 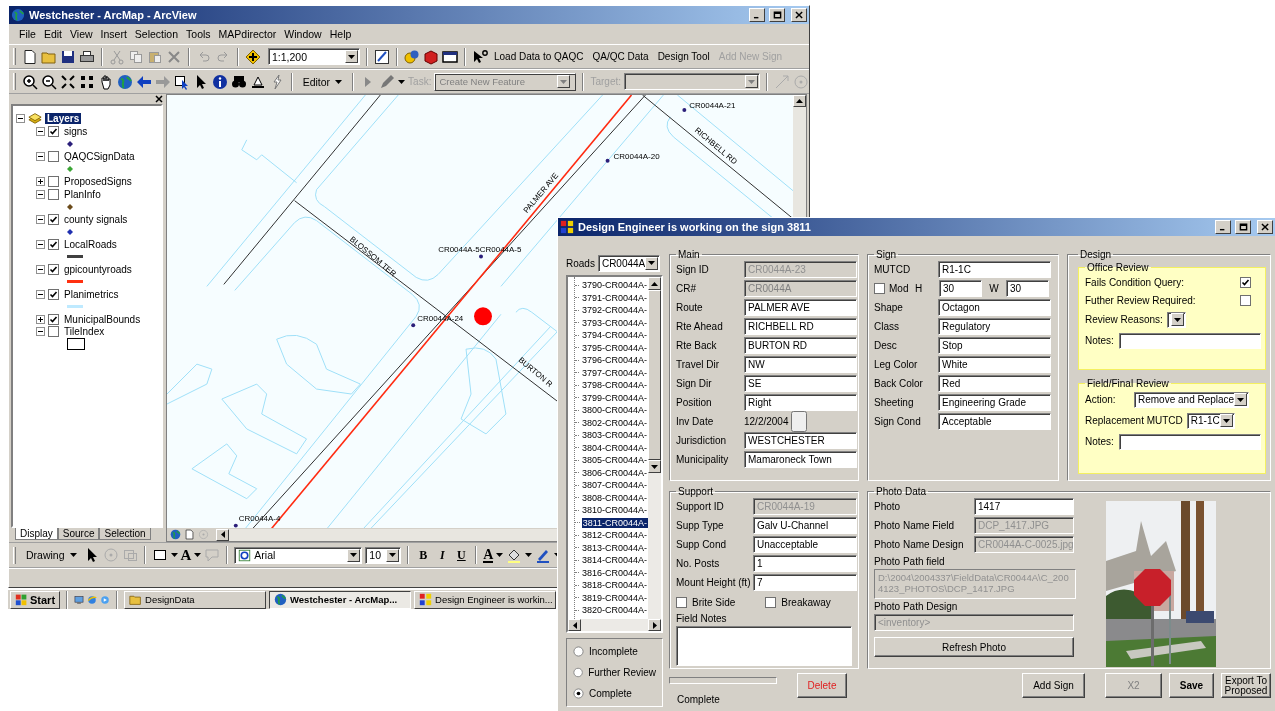 What do you see at coordinates (175, 534) in the screenshot?
I see `globe-icon` at bounding box center [175, 534].